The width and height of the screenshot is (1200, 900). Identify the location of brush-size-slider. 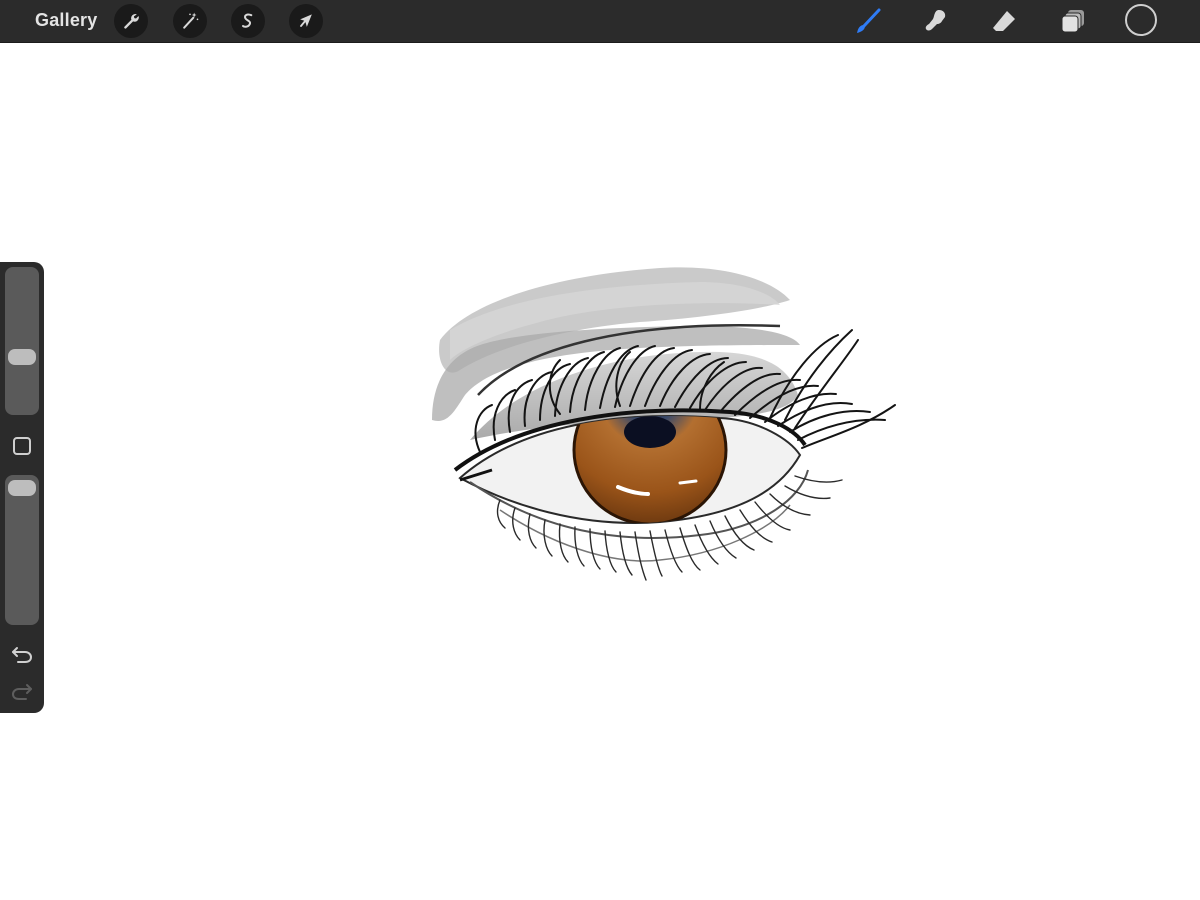
(22, 341).